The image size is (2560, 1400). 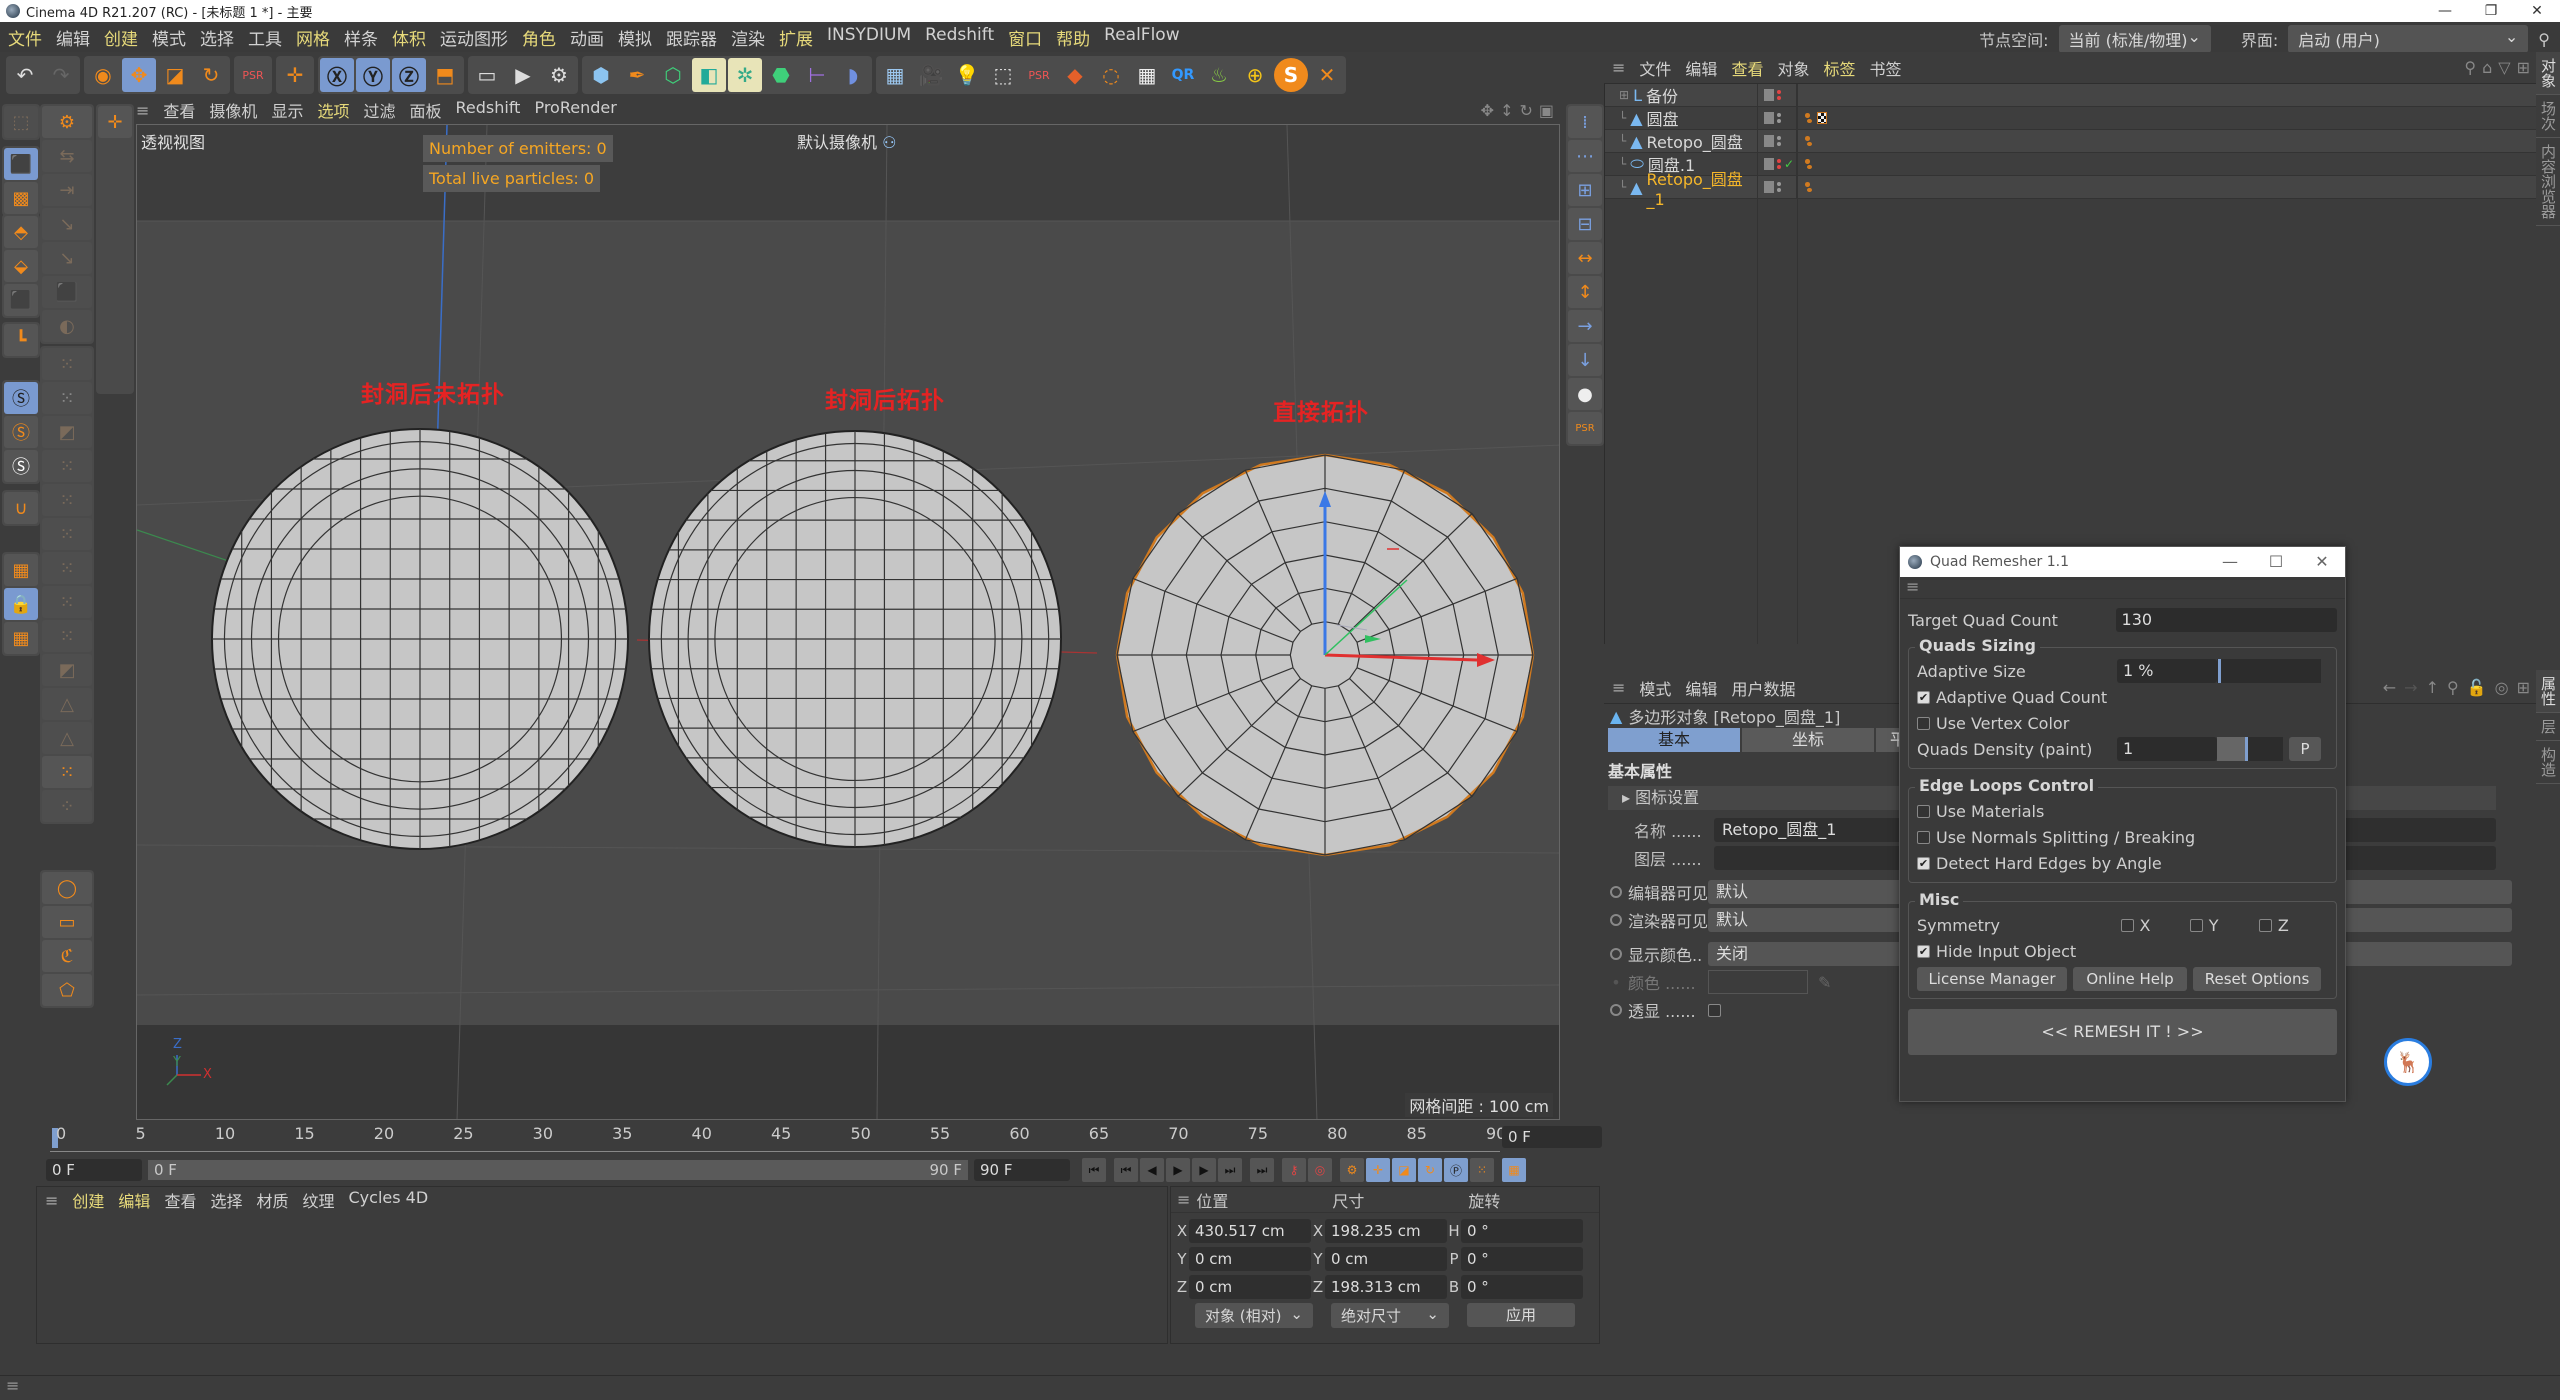 What do you see at coordinates (1822, 118) in the screenshot?
I see `texture-tag-icon` at bounding box center [1822, 118].